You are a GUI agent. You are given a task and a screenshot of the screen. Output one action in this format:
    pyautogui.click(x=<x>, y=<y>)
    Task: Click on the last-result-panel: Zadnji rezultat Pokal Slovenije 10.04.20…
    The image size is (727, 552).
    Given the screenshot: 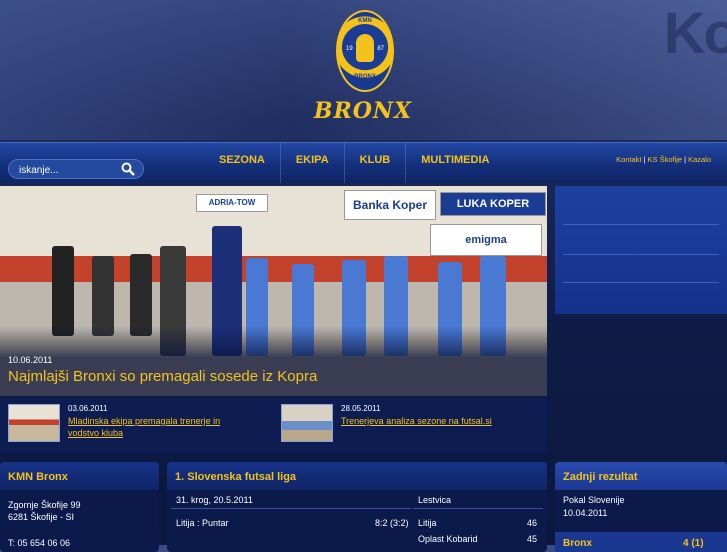 What is the action you would take?
    pyautogui.click(x=641, y=507)
    